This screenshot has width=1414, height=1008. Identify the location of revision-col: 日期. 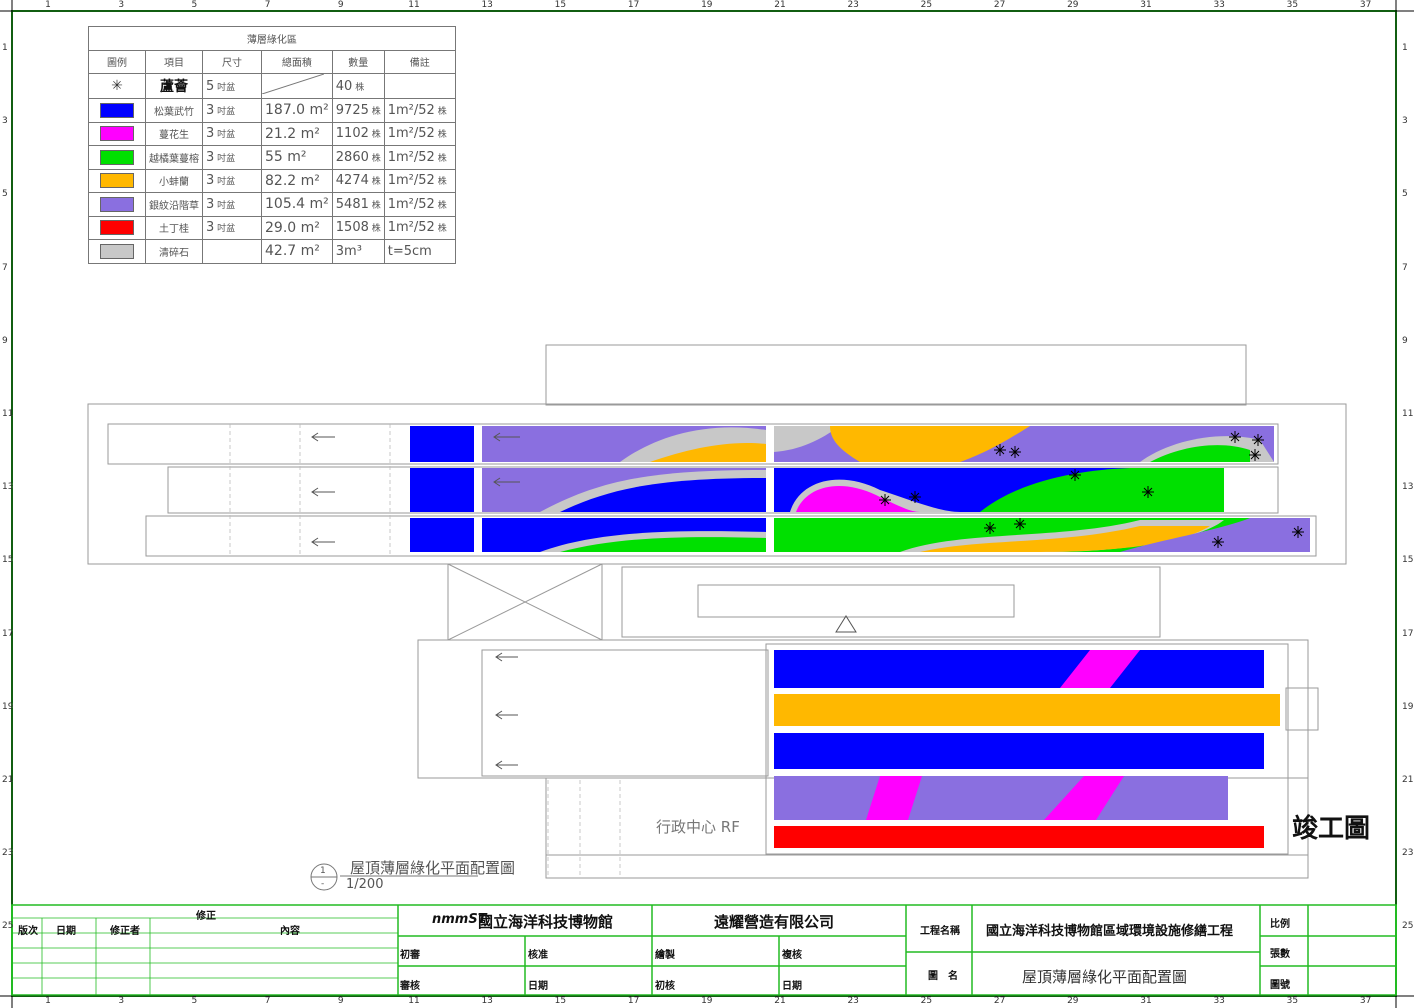
(66, 931).